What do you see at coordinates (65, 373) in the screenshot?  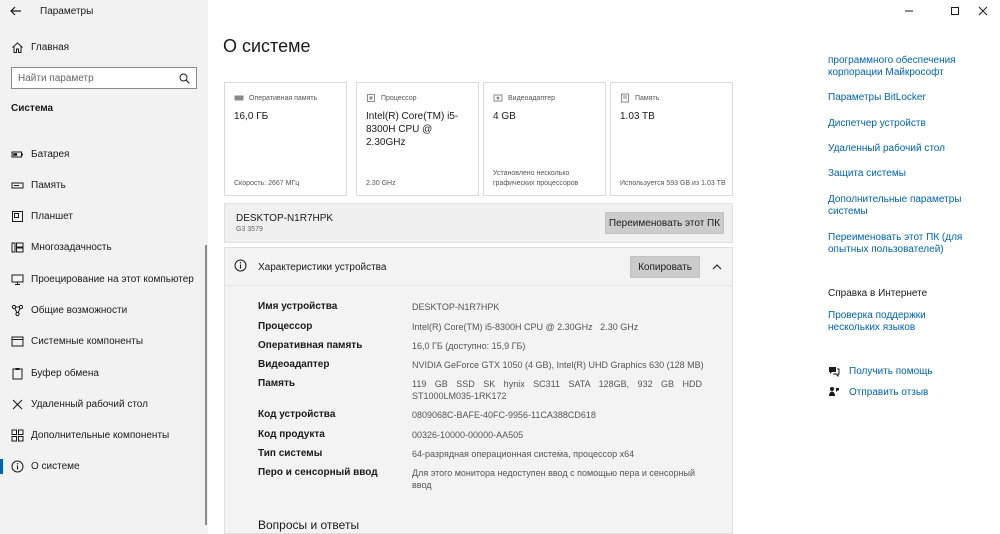 I see `sidebar-item-label: Буфер обмена` at bounding box center [65, 373].